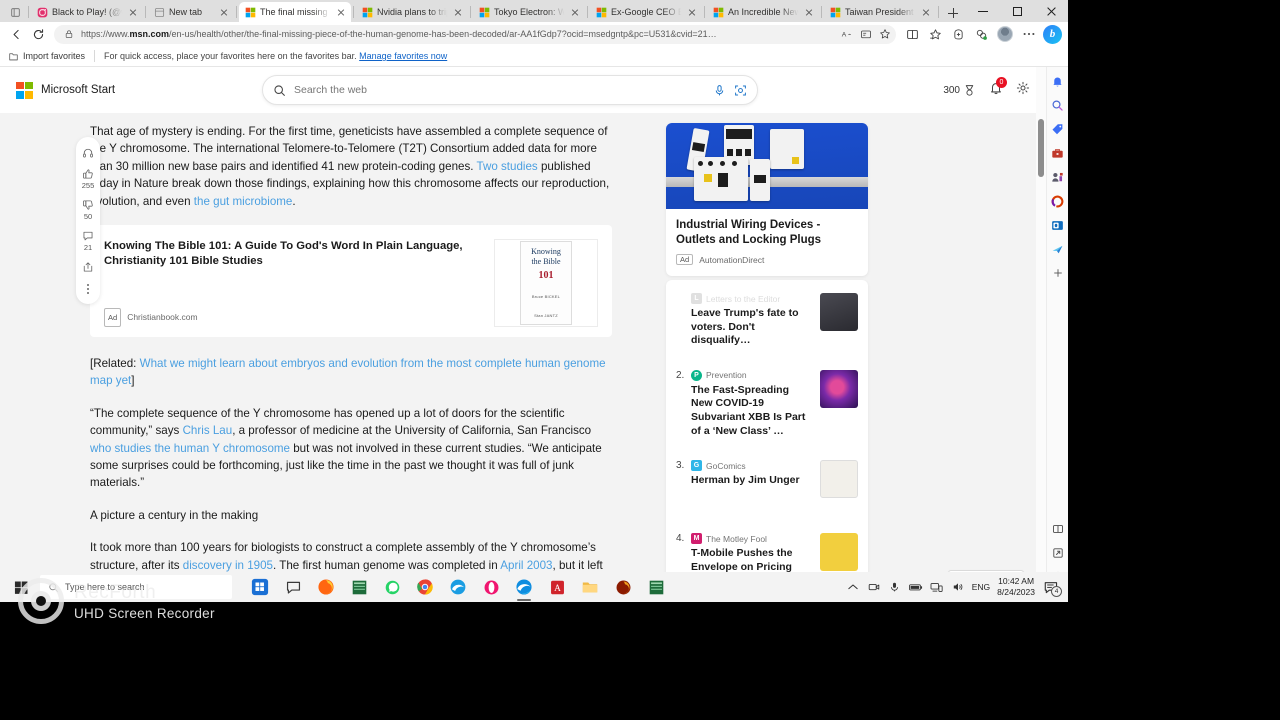 This screenshot has width=1280, height=720. Describe the element at coordinates (1058, 225) in the screenshot. I see `outlook-icon` at that location.